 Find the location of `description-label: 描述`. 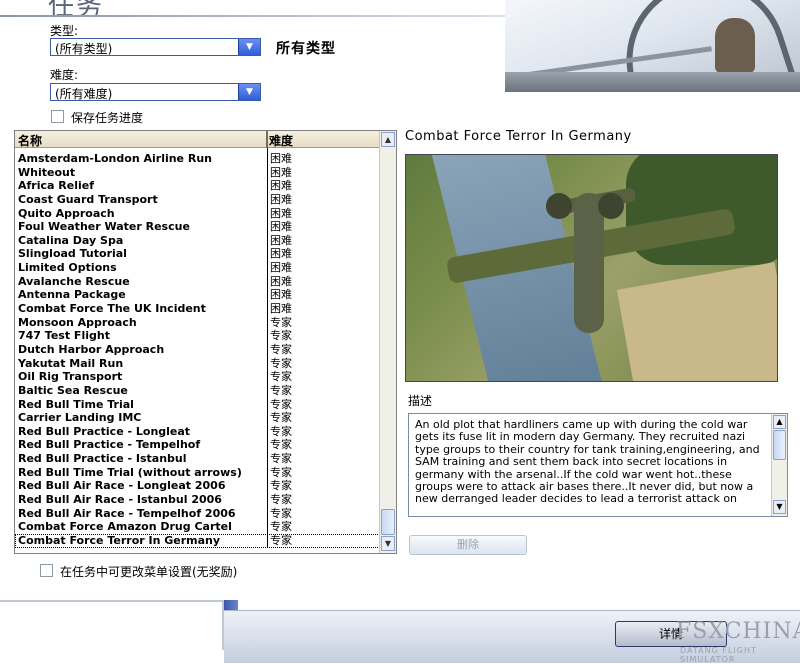

description-label: 描述 is located at coordinates (420, 401).